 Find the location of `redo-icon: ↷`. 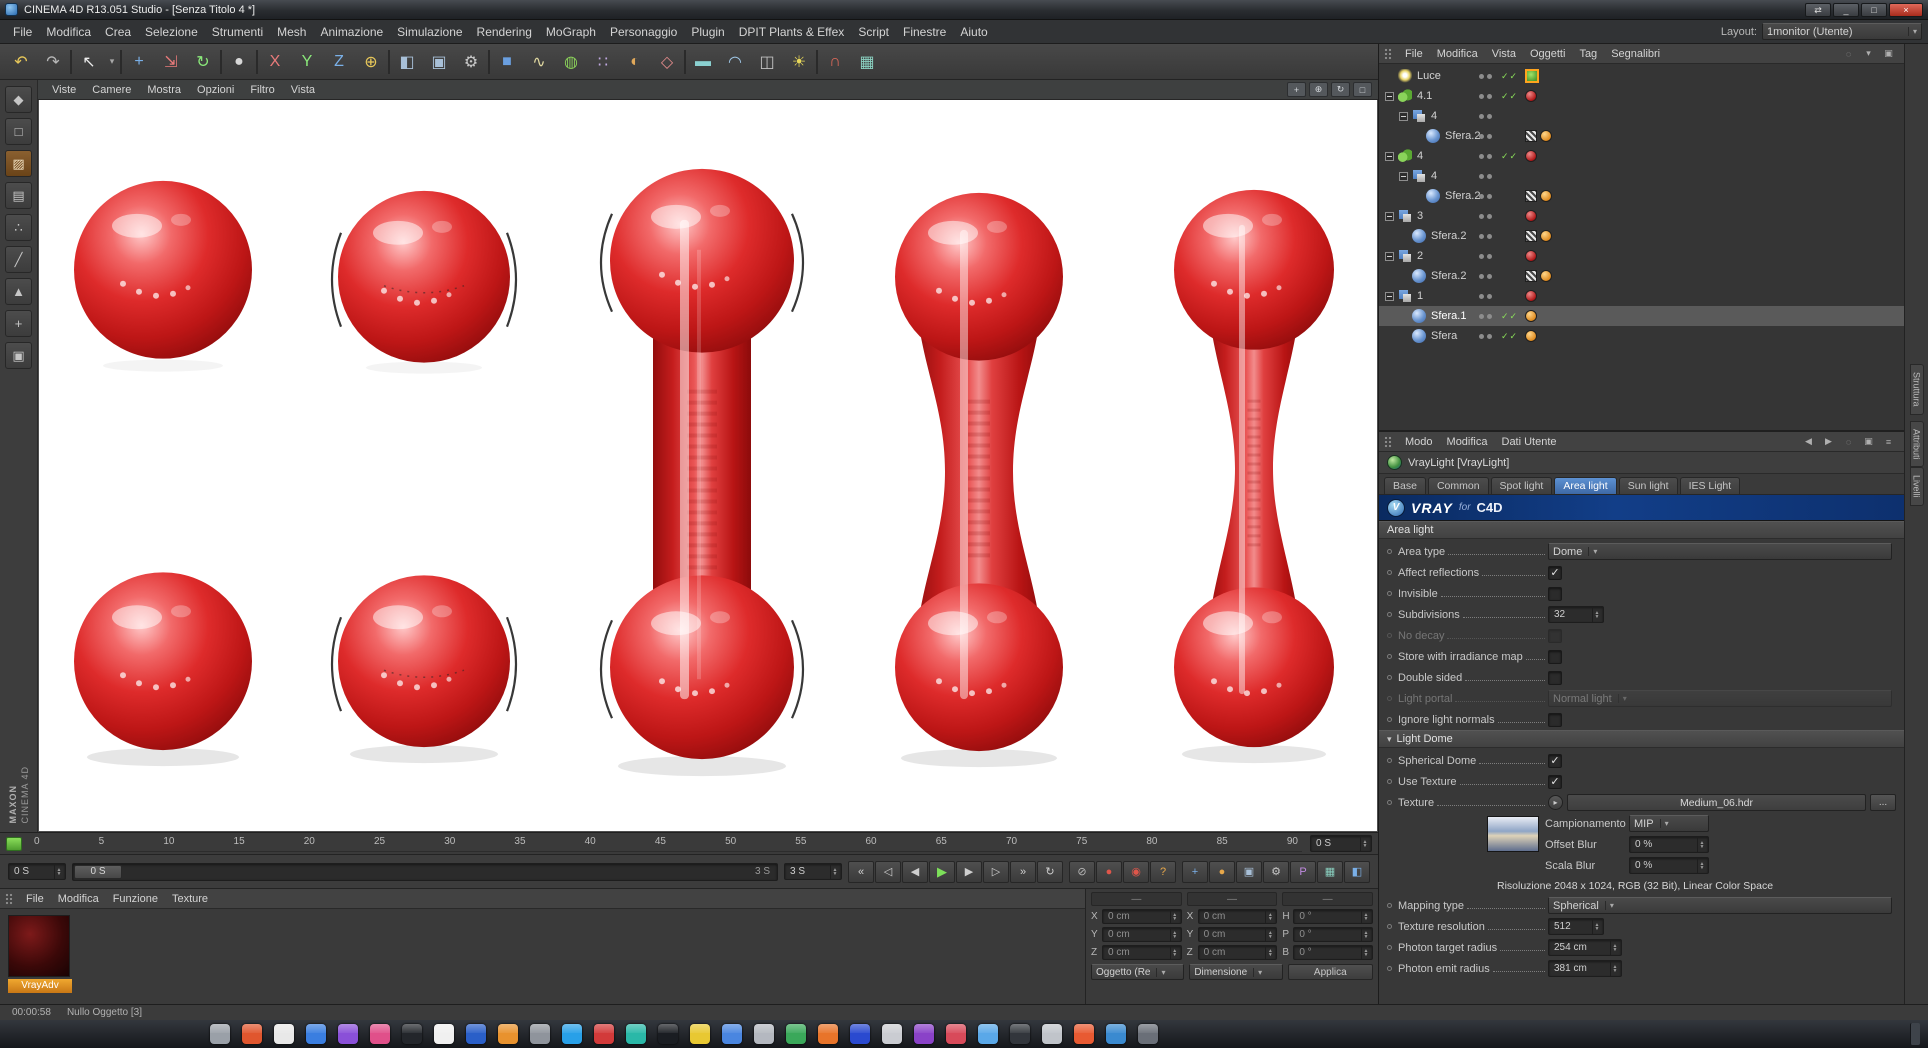

redo-icon: ↷ is located at coordinates (53, 62).